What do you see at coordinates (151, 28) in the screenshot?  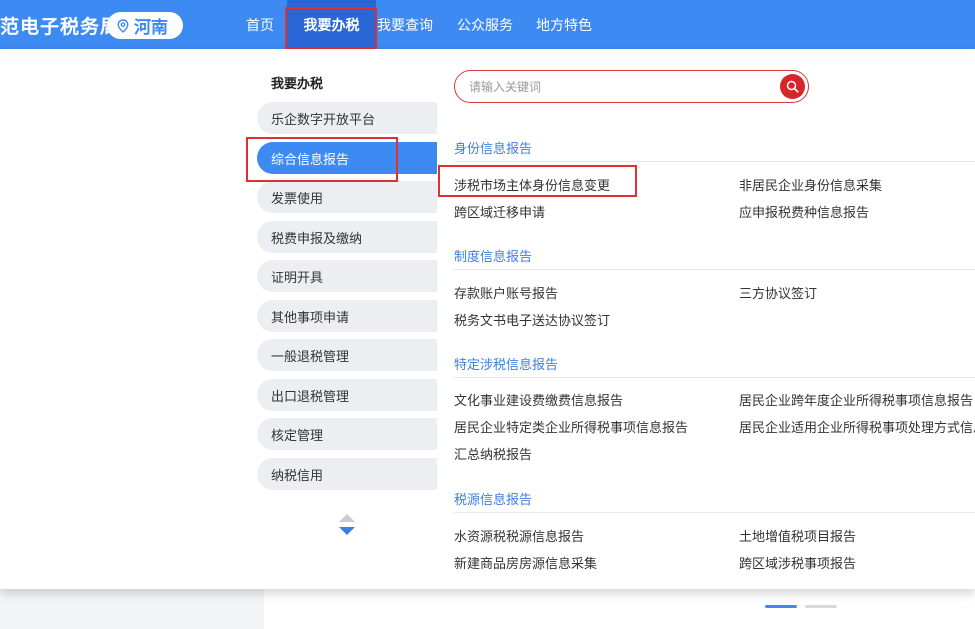 I see `region-label: 河南` at bounding box center [151, 28].